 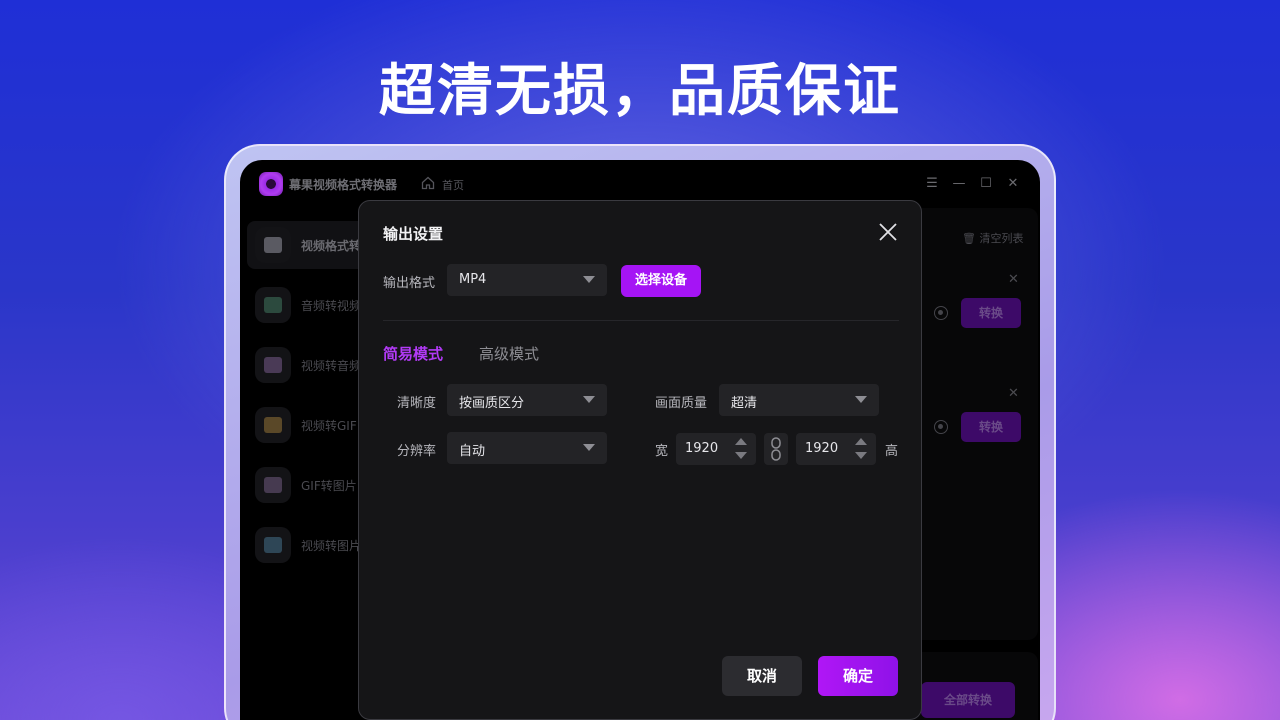 What do you see at coordinates (413, 353) in the screenshot?
I see `tab-simple-mode: 简易模式` at bounding box center [413, 353].